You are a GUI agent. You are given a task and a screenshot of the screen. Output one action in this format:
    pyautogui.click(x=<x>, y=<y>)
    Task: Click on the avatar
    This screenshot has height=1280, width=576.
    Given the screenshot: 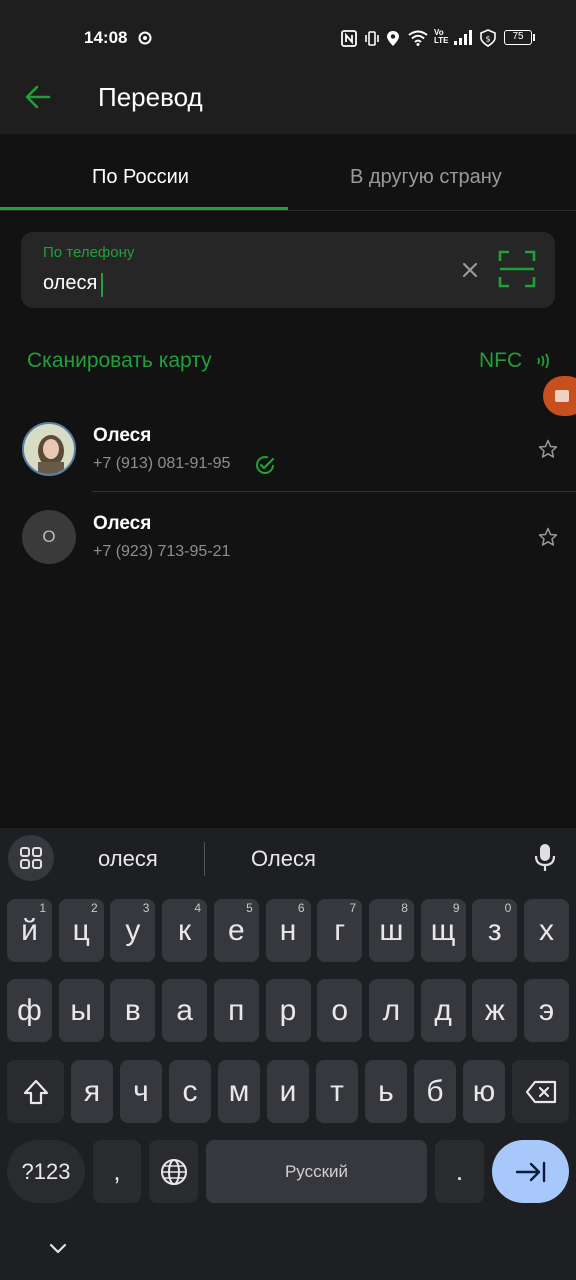 What is the action you would take?
    pyautogui.click(x=49, y=449)
    